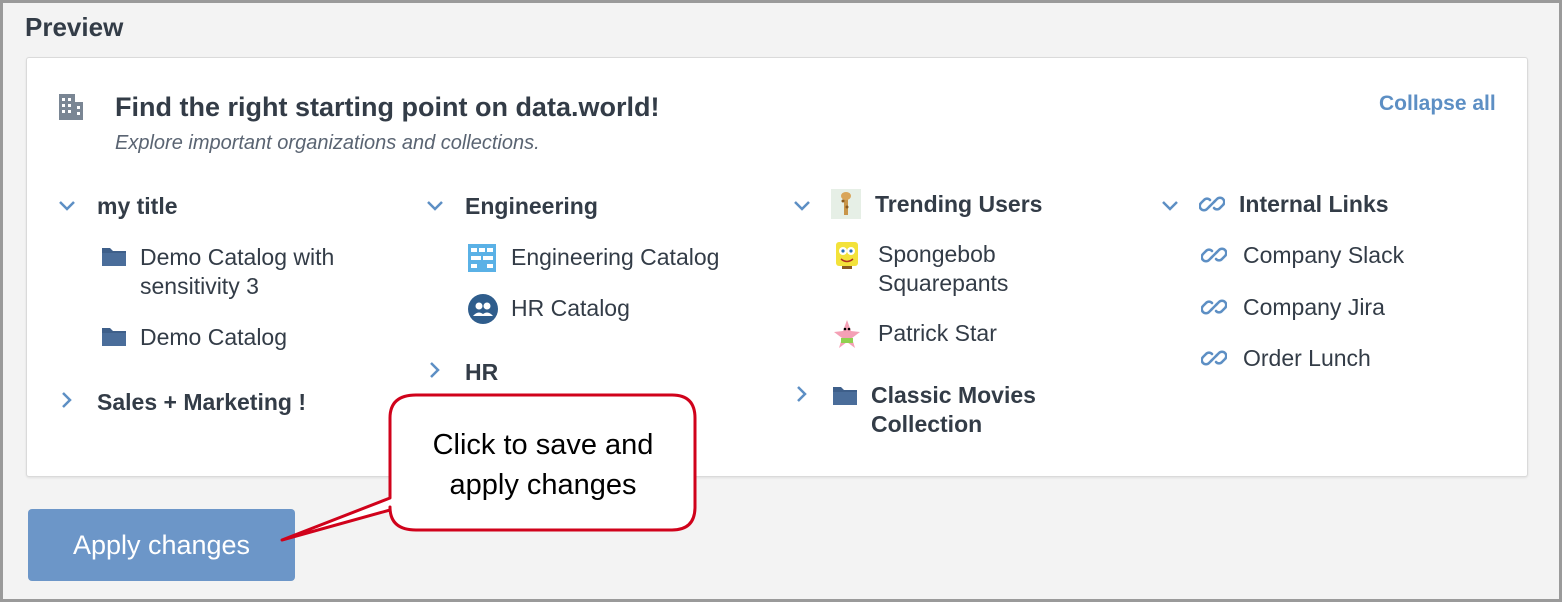 This screenshot has height=602, width=1562. What do you see at coordinates (543, 465) in the screenshot?
I see `callout-text: Click to save and apply changes` at bounding box center [543, 465].